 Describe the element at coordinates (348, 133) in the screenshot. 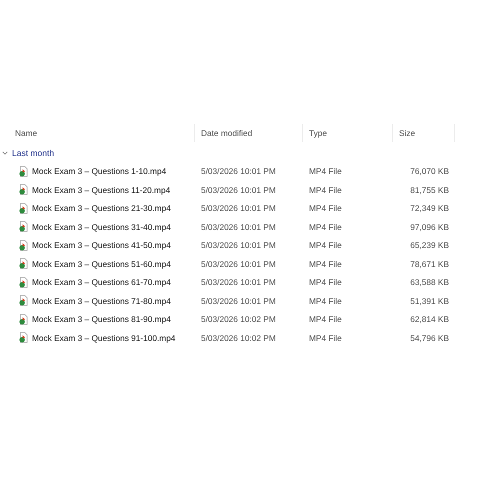

I see `column-header: Type` at that location.